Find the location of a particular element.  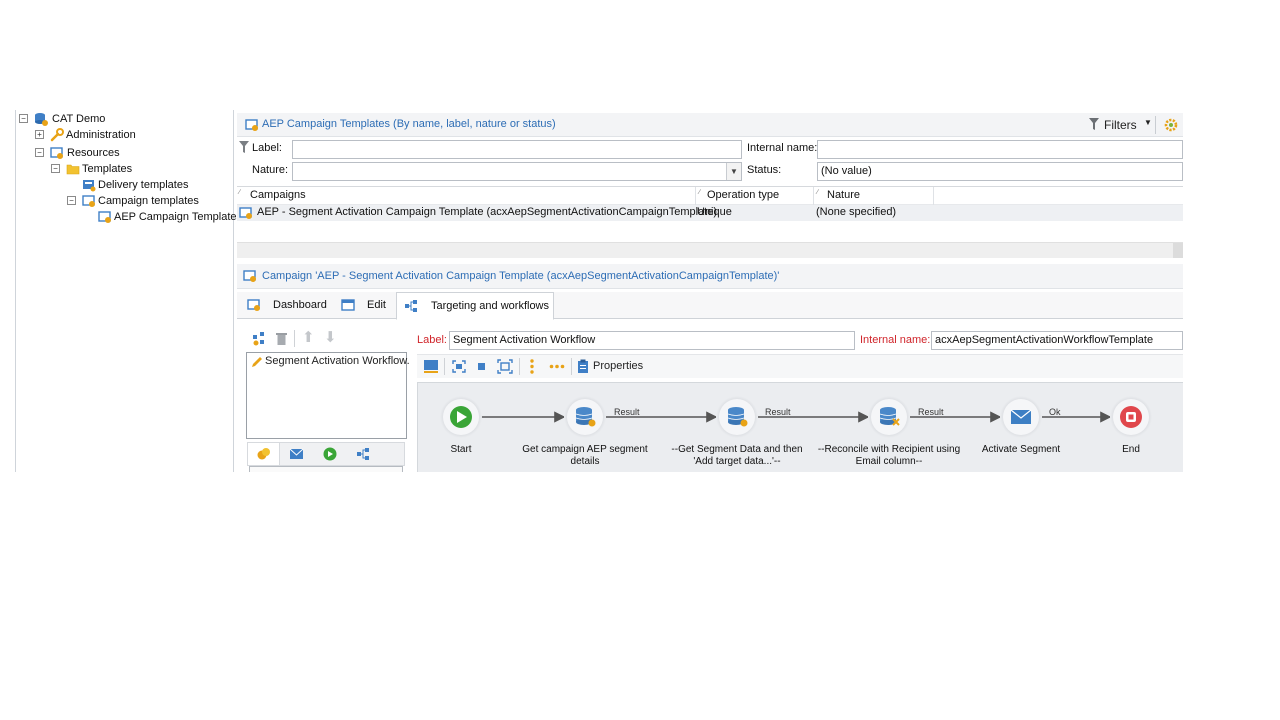

workflow-editor-toolbar: Properties is located at coordinates (800, 366).